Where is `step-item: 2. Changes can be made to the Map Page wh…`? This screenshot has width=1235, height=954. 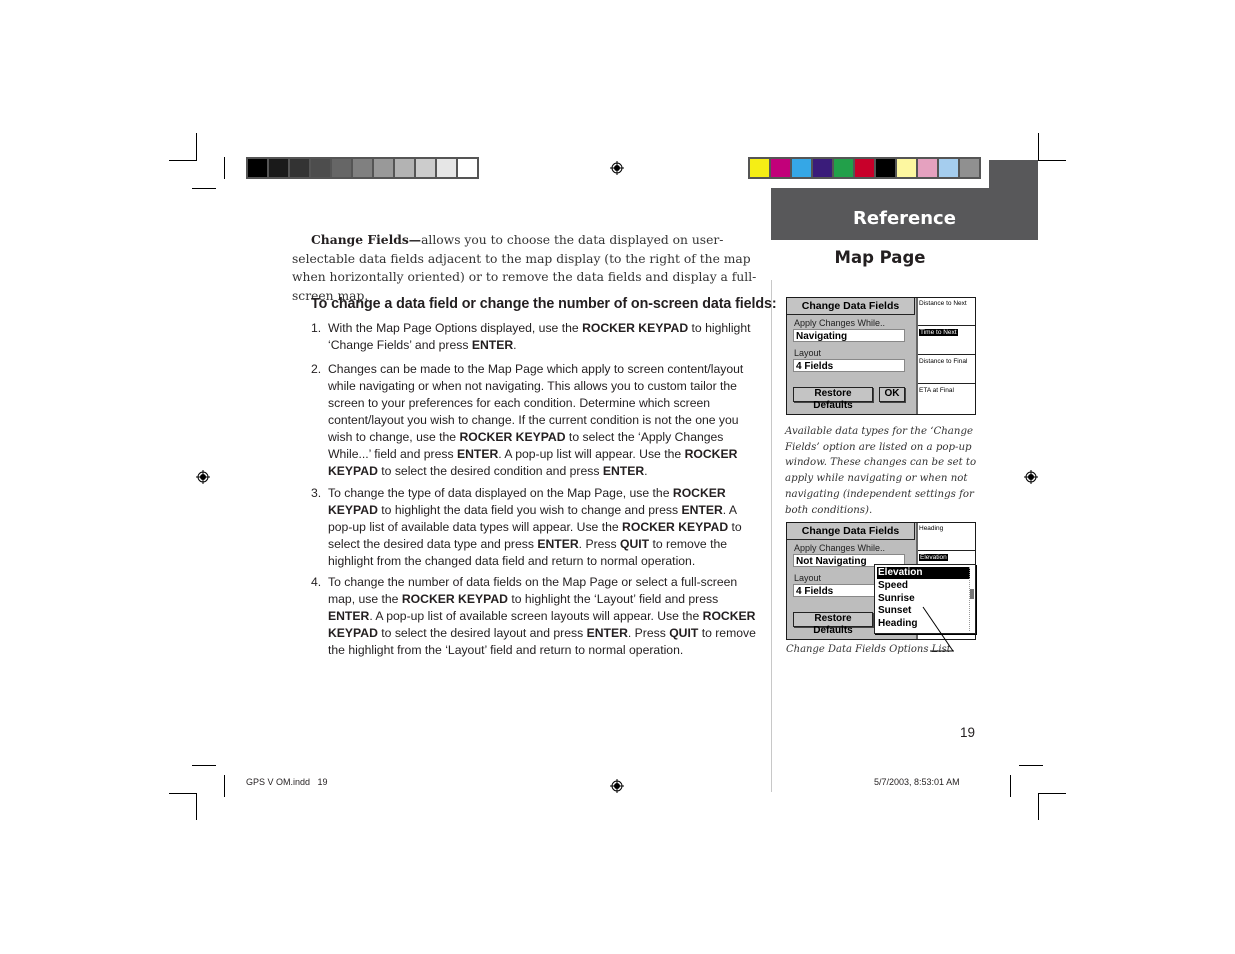 step-item: 2. Changes can be made to the Map Page wh… is located at coordinates (527, 420).